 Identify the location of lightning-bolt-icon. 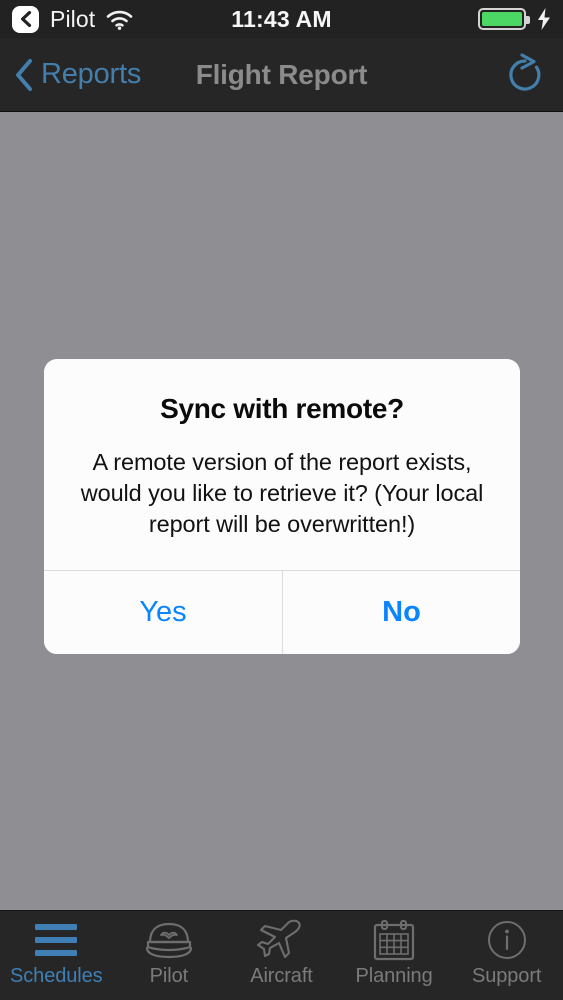
(544, 19).